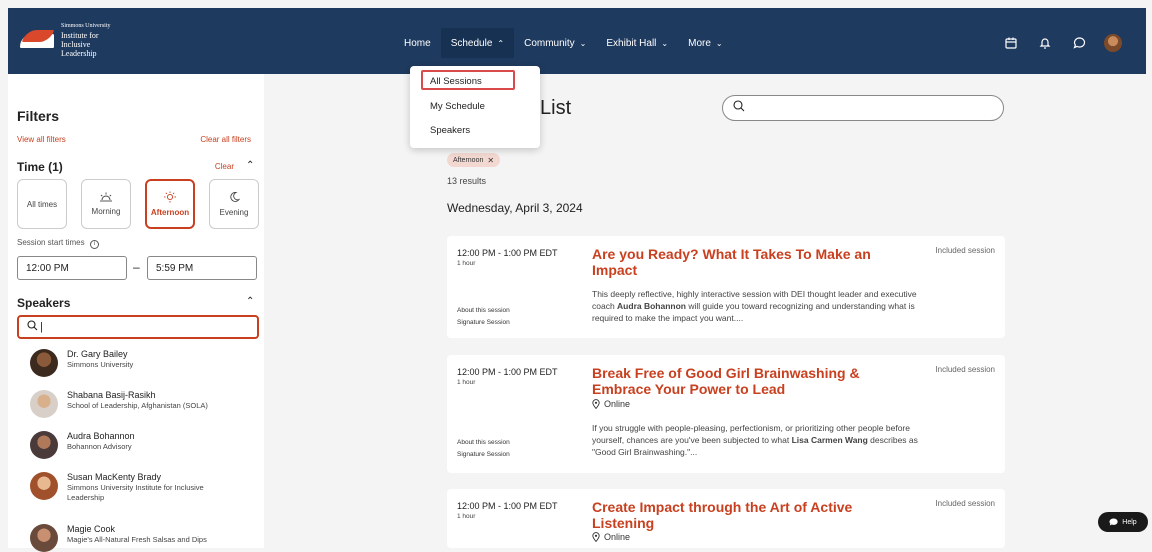 The height and width of the screenshot is (552, 1152). Describe the element at coordinates (1045, 43) in the screenshot. I see `bell-icon` at that location.